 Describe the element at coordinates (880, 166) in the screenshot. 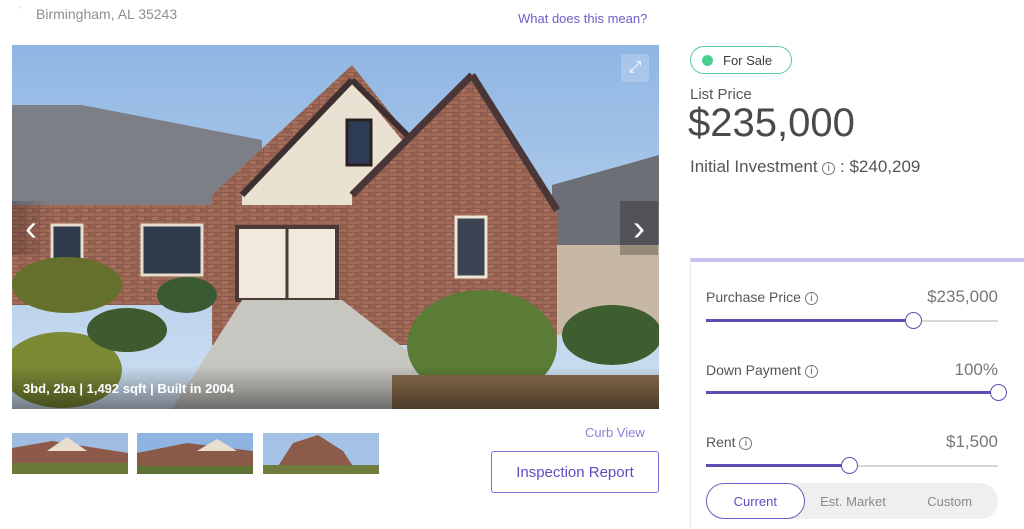

I see `initial-investment-value: : $240,209` at that location.